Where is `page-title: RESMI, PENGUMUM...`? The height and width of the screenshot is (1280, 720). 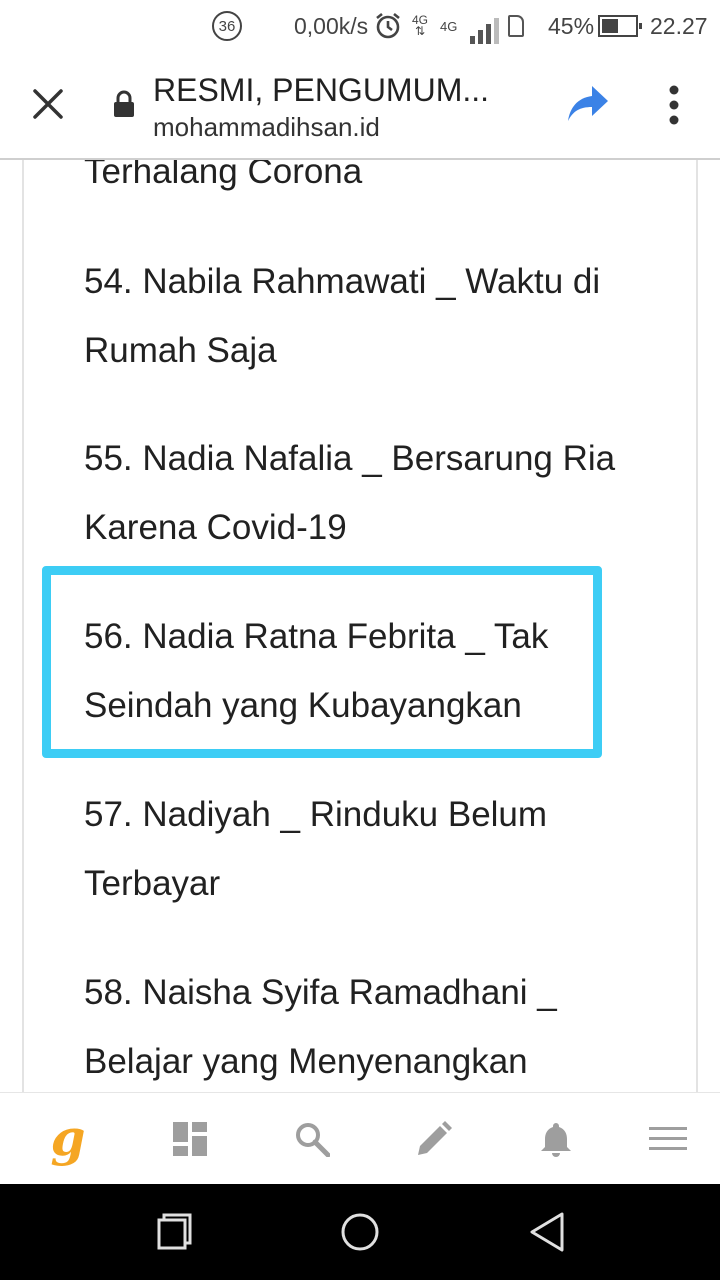
page-title: RESMI, PENGUMUM... is located at coordinates (321, 90).